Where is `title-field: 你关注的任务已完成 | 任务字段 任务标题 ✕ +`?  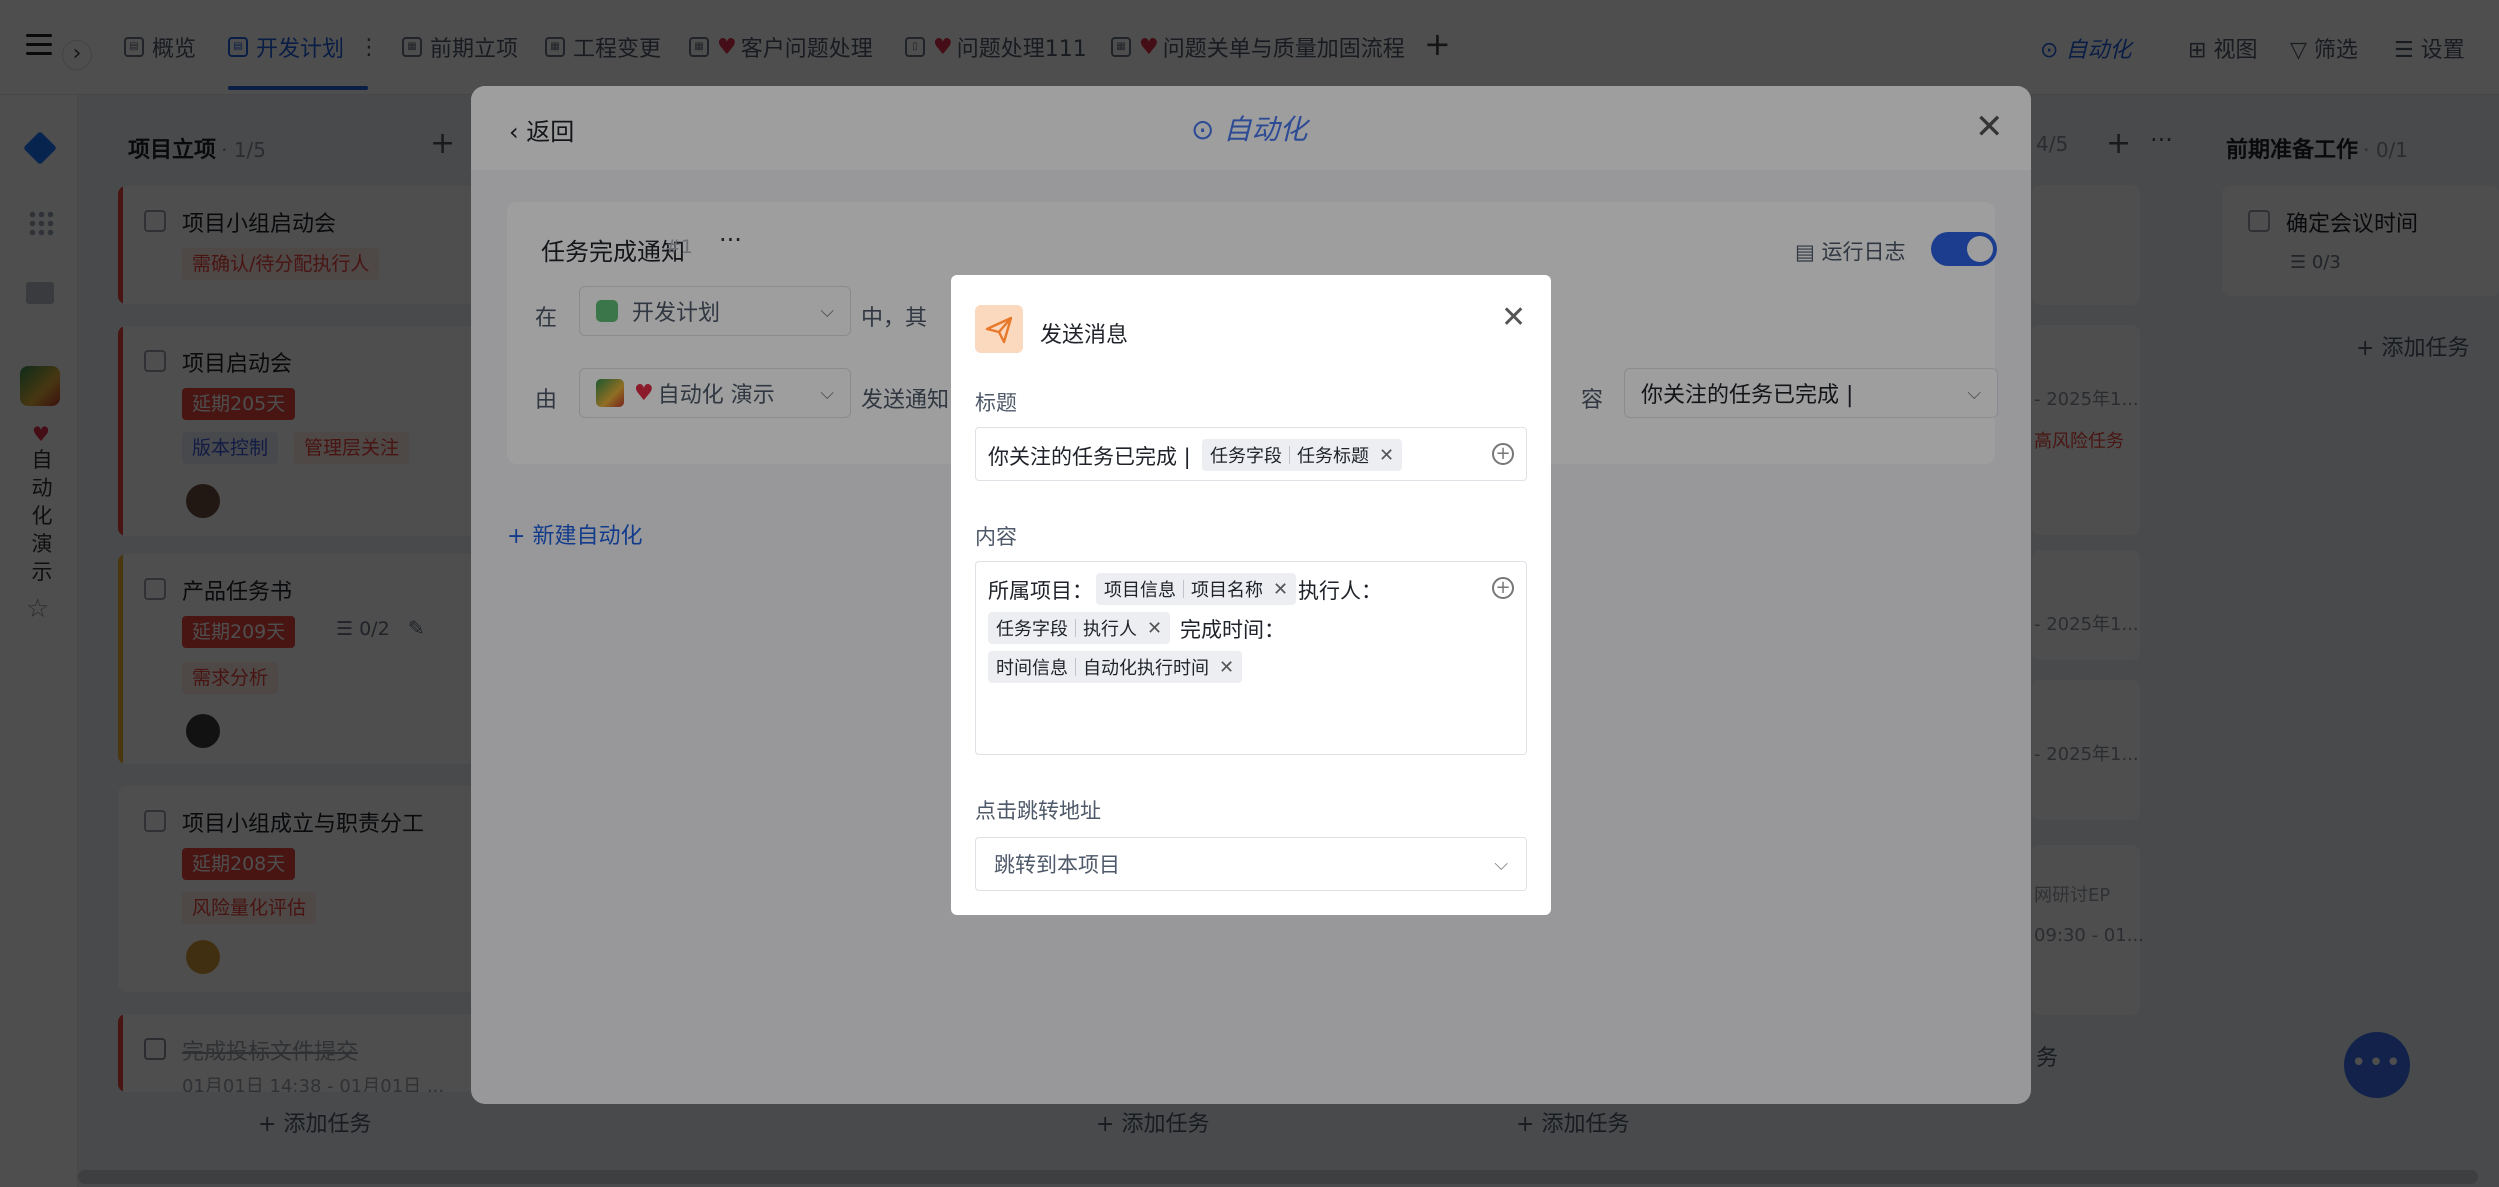
title-field: 你关注的任务已完成 | 任务字段 任务标题 ✕ + is located at coordinates (1251, 454).